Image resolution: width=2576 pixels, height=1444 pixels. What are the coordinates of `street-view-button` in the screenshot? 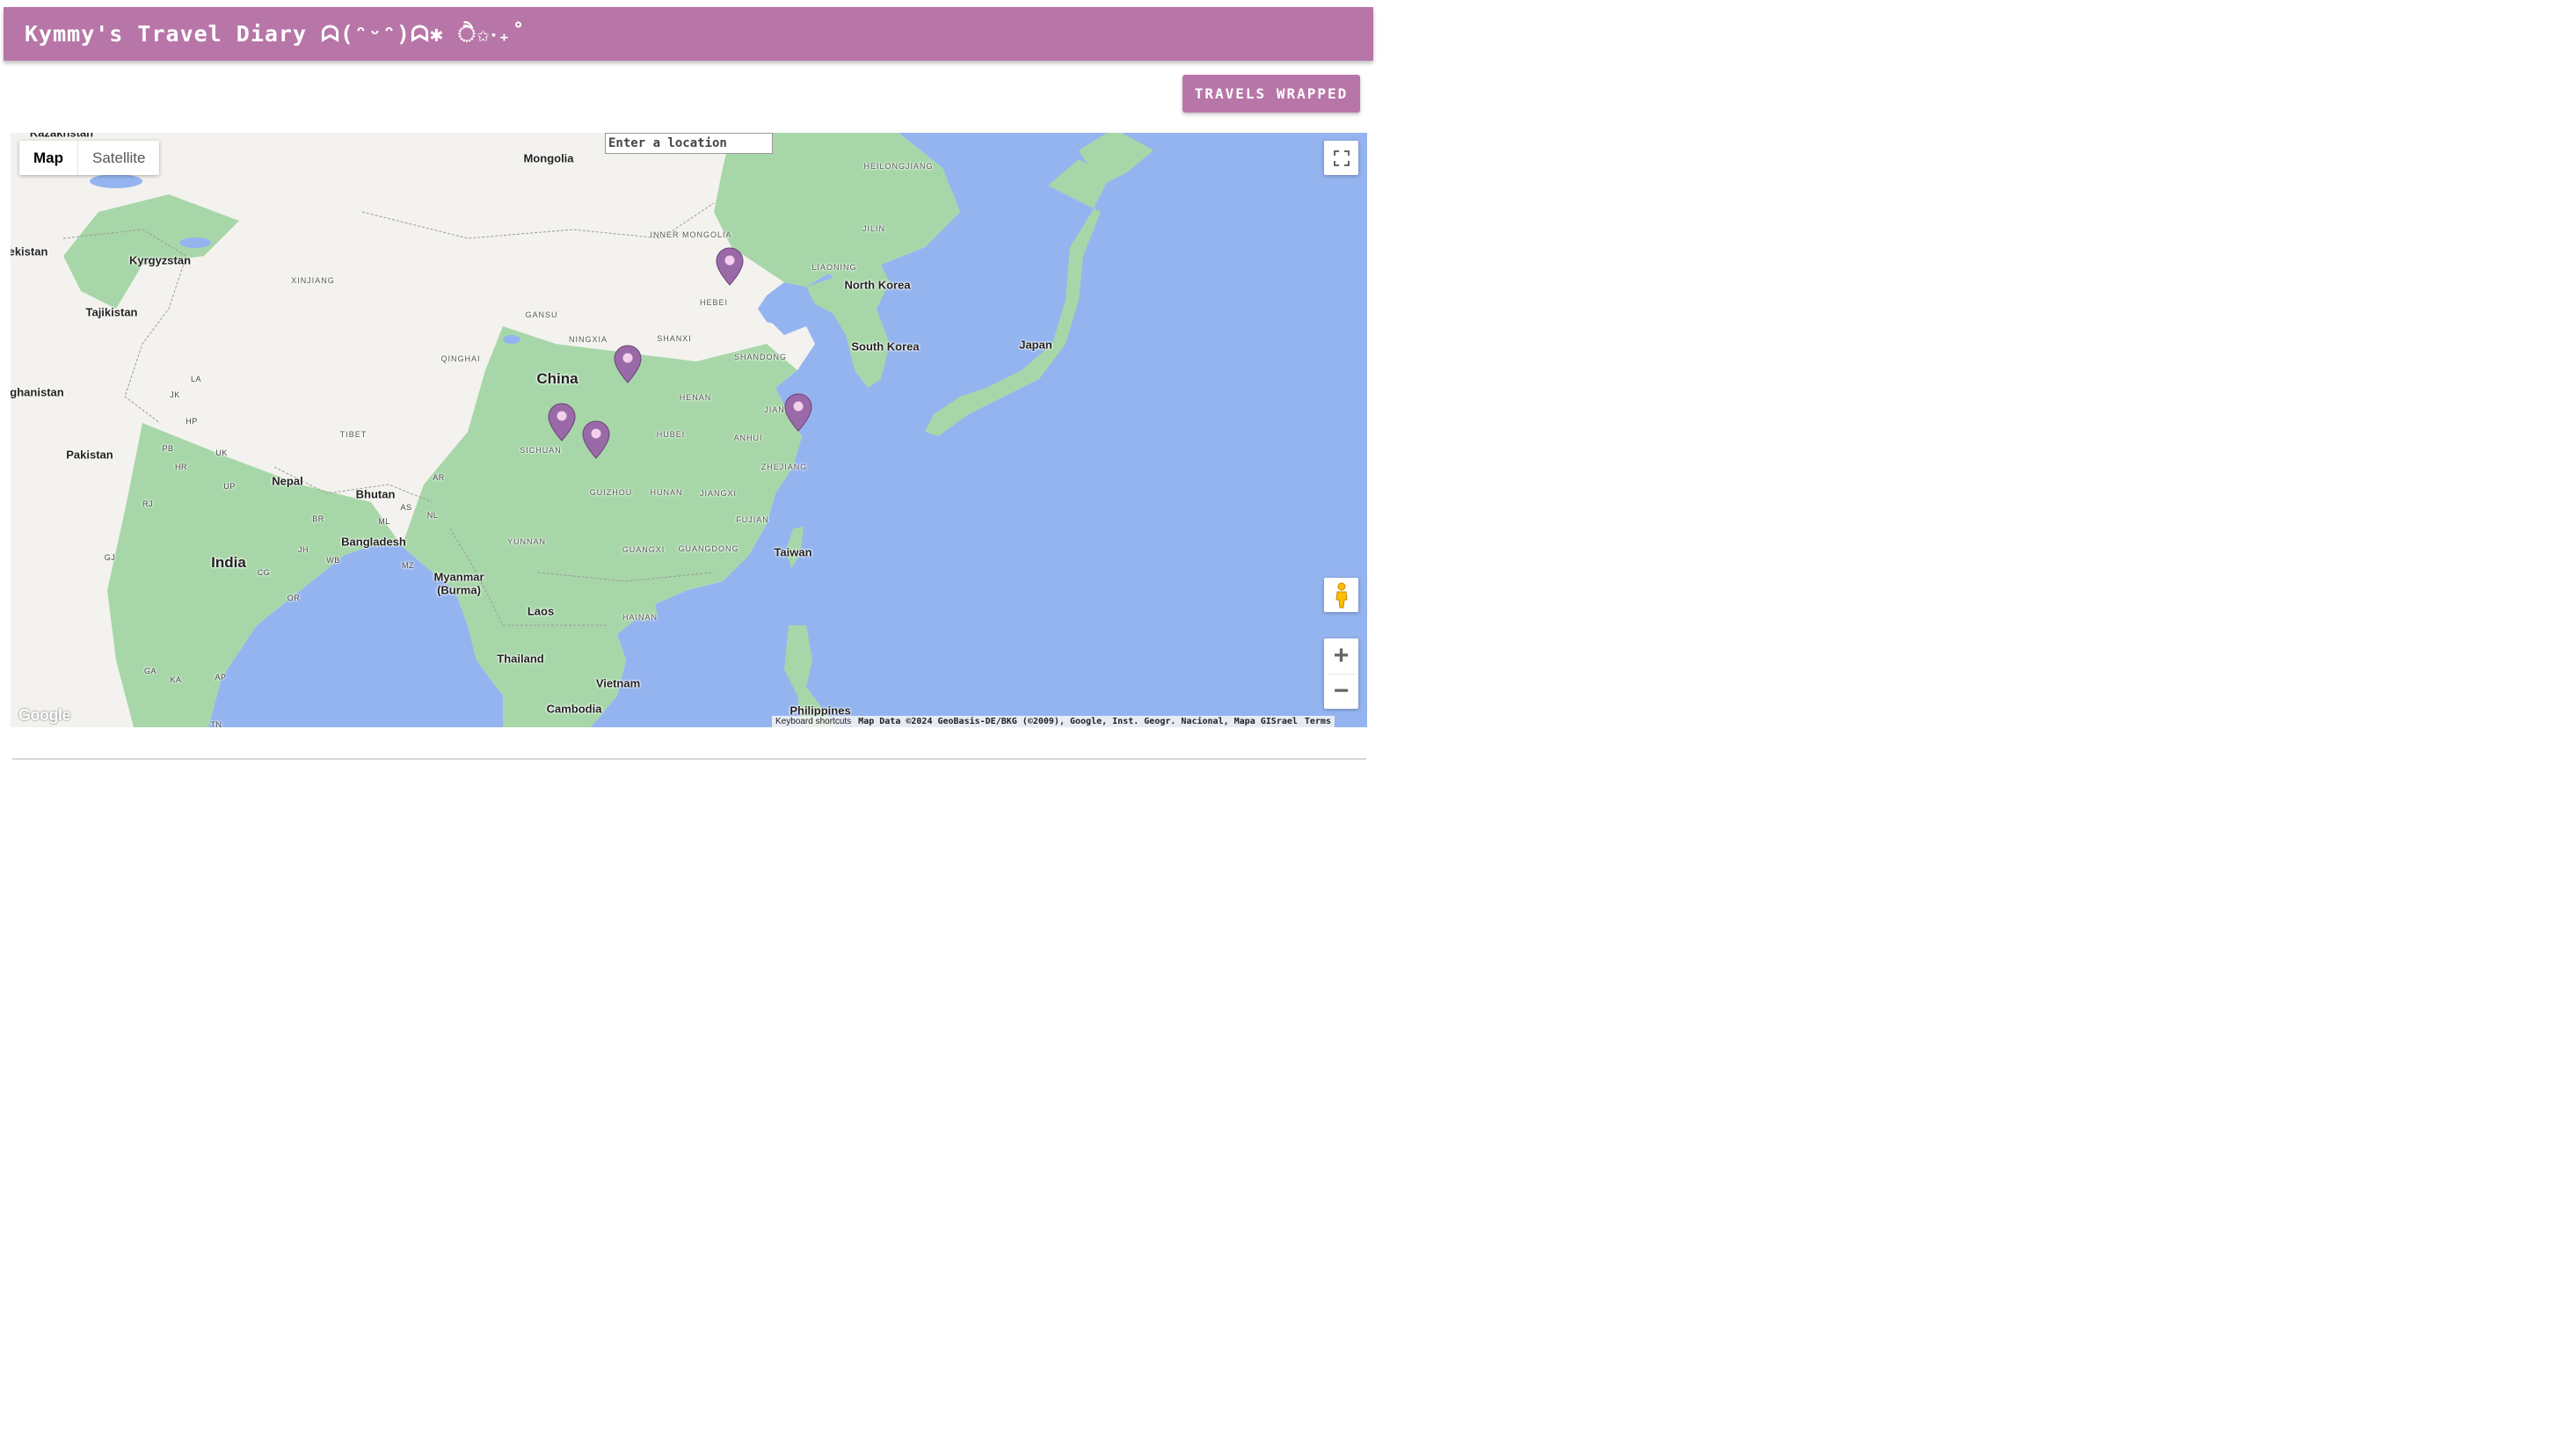 It's located at (1341, 595).